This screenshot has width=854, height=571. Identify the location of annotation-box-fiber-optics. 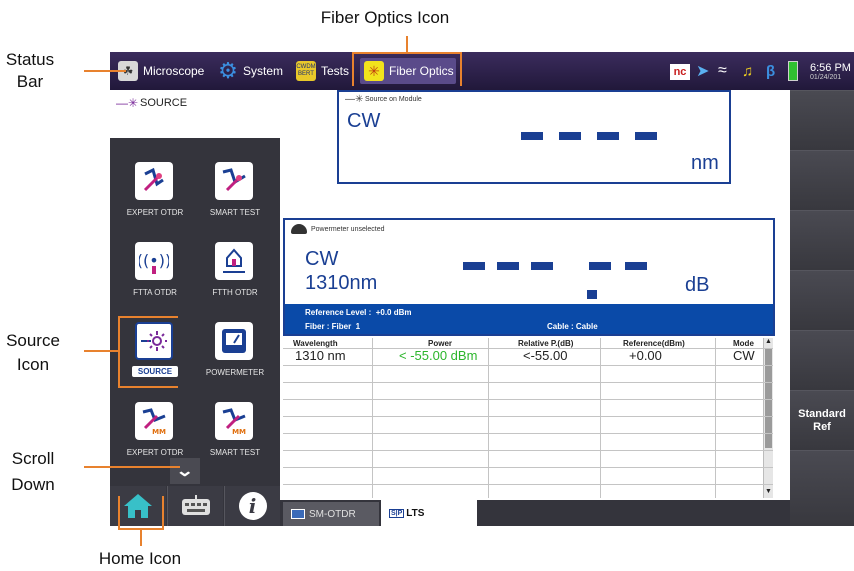
(407, 69).